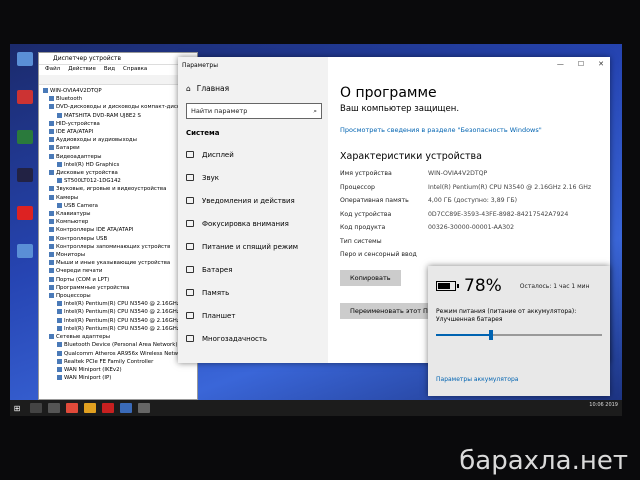 The height and width of the screenshot is (480, 640). I want to click on device-tree-item: Мыши и иные указывающие устройства, so click(118, 263).